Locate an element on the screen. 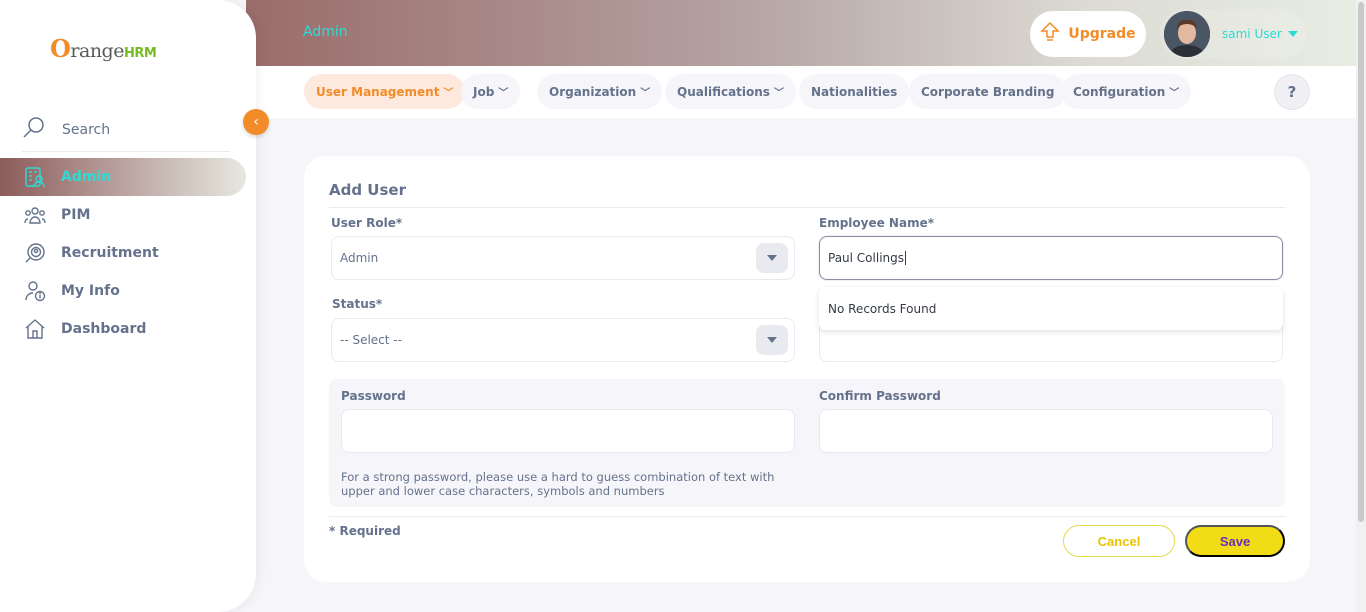  pim-icon is located at coordinates (35, 215).